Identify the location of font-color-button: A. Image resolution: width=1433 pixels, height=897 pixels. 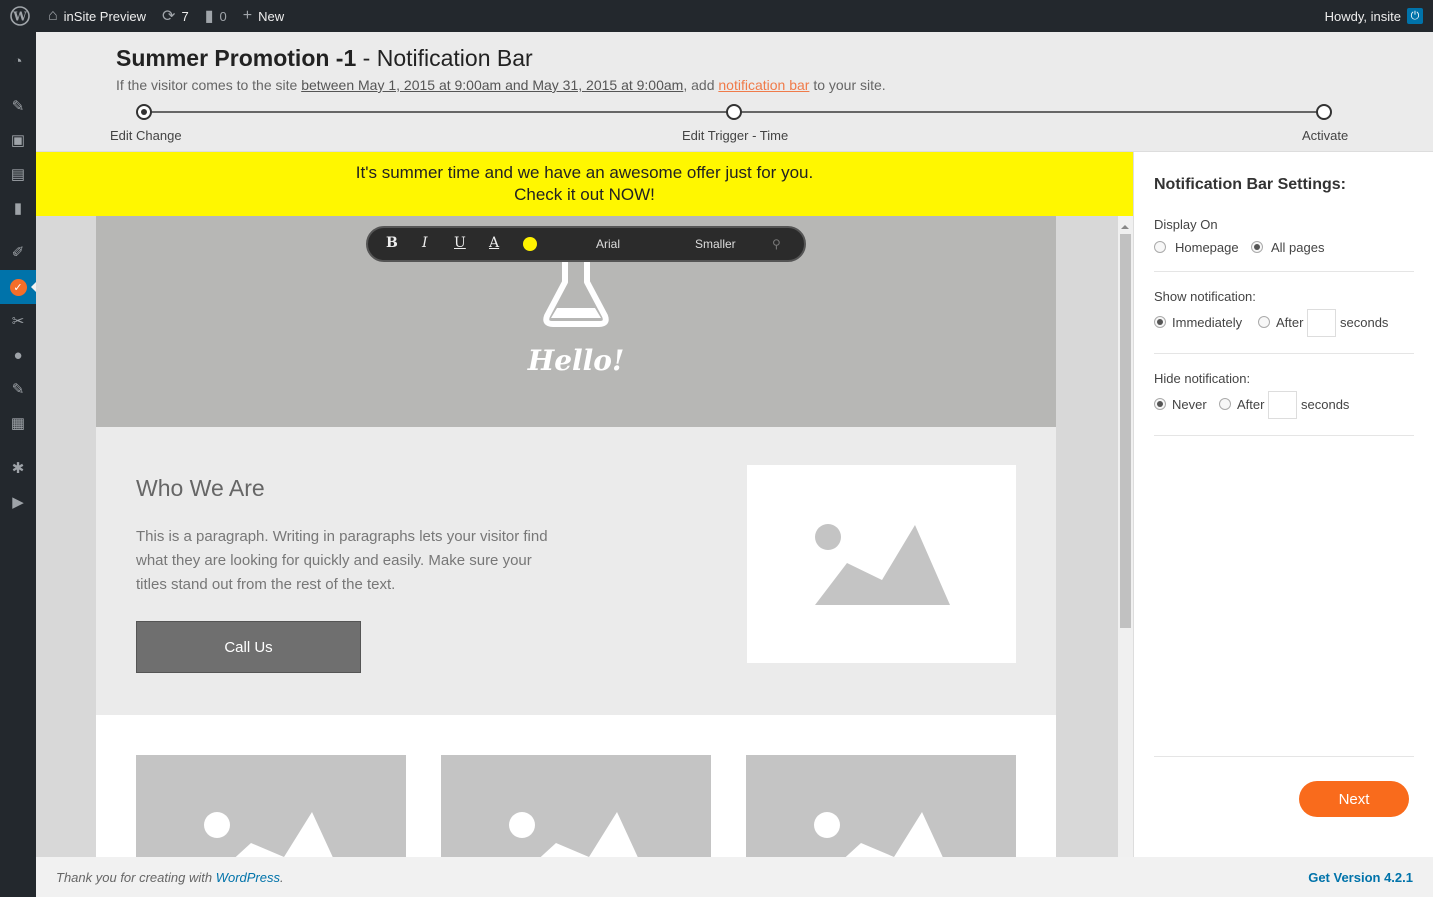
(494, 243).